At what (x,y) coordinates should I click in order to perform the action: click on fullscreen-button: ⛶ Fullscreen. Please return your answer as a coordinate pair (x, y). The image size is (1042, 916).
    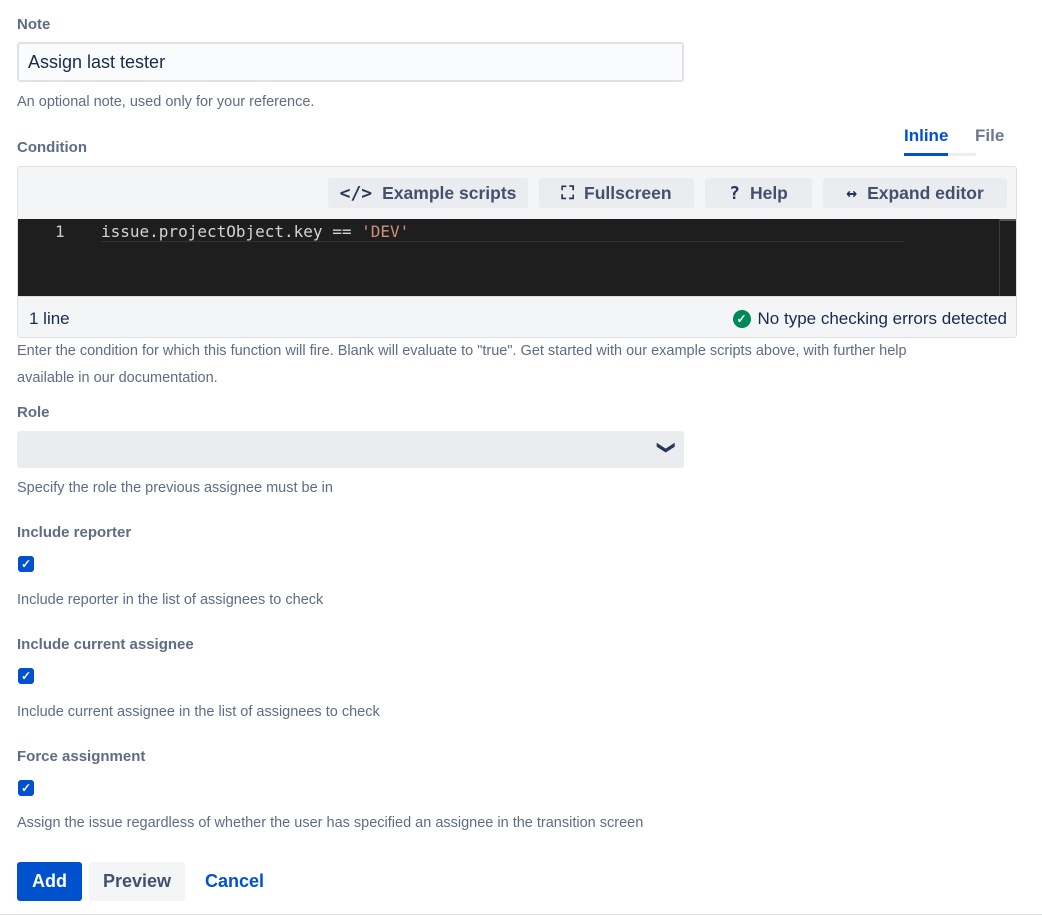
    Looking at the image, I should click on (616, 193).